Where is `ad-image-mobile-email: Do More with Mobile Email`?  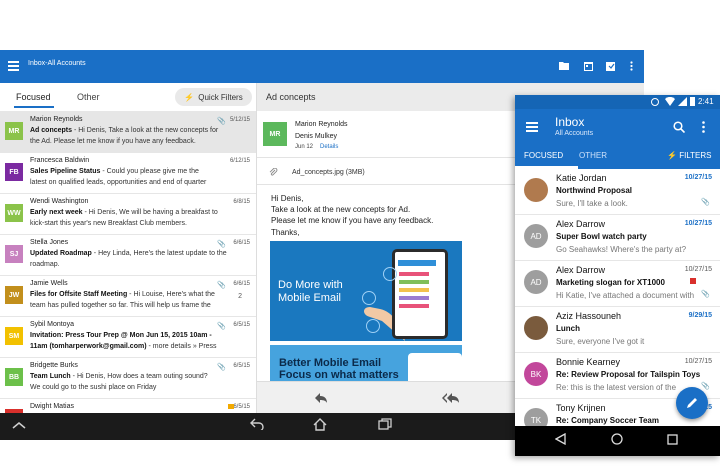 ad-image-mobile-email: Do More with Mobile Email is located at coordinates (366, 291).